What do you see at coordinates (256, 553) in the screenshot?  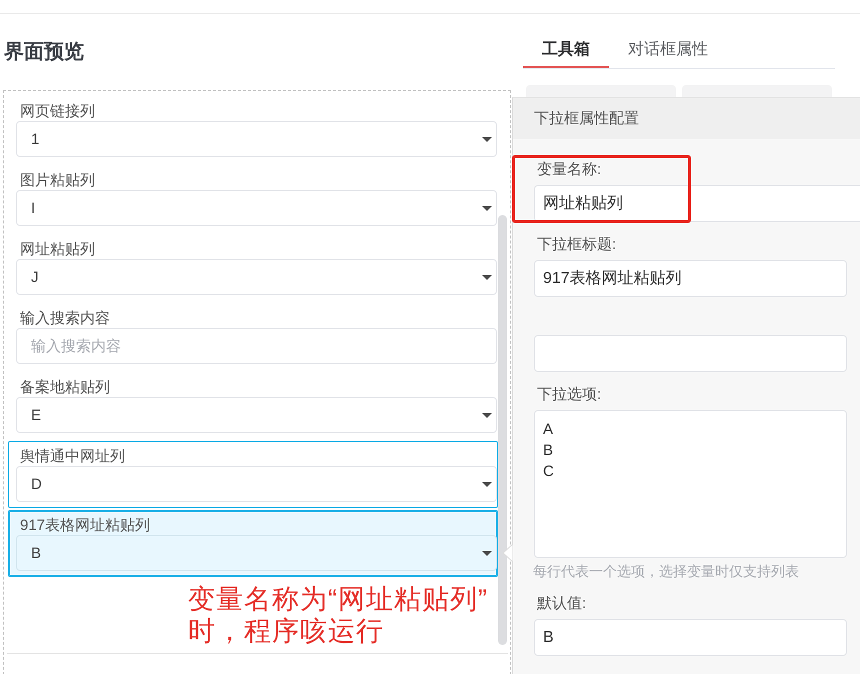 I see `select-field: B` at bounding box center [256, 553].